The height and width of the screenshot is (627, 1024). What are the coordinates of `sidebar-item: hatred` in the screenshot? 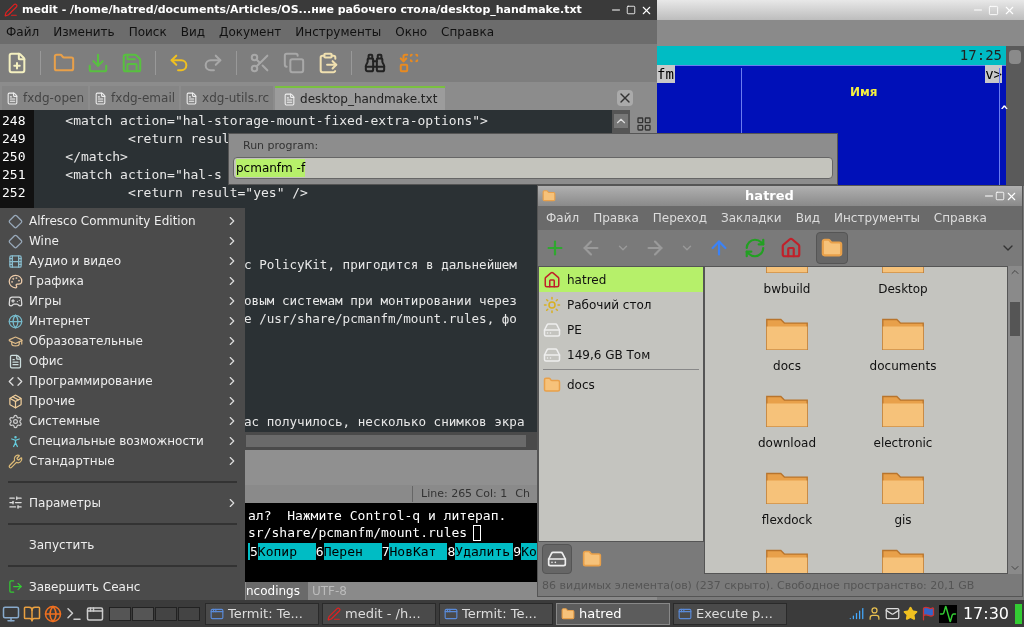 It's located at (621, 279).